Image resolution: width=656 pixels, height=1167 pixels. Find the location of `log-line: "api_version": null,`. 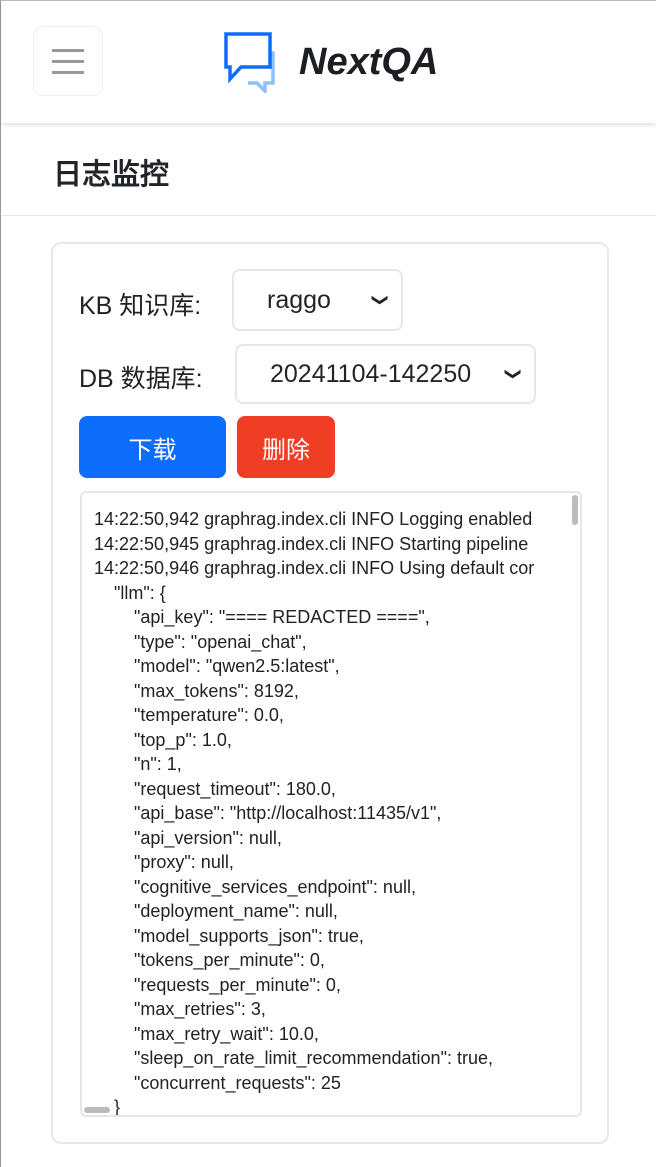

log-line: "api_version": null, is located at coordinates (188, 837).